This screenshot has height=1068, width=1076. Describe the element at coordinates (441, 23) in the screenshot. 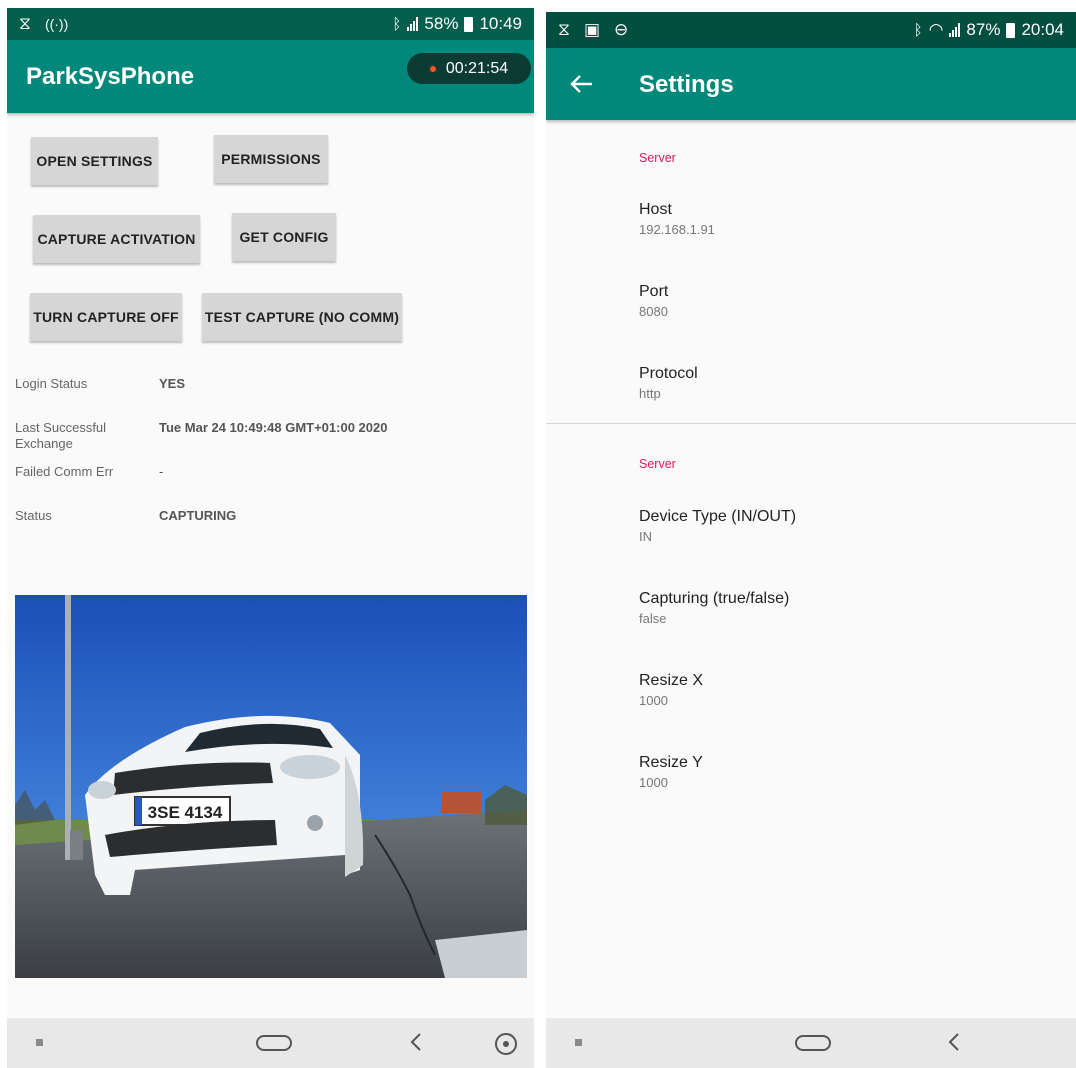

I see `battery-percent: 58%` at that location.